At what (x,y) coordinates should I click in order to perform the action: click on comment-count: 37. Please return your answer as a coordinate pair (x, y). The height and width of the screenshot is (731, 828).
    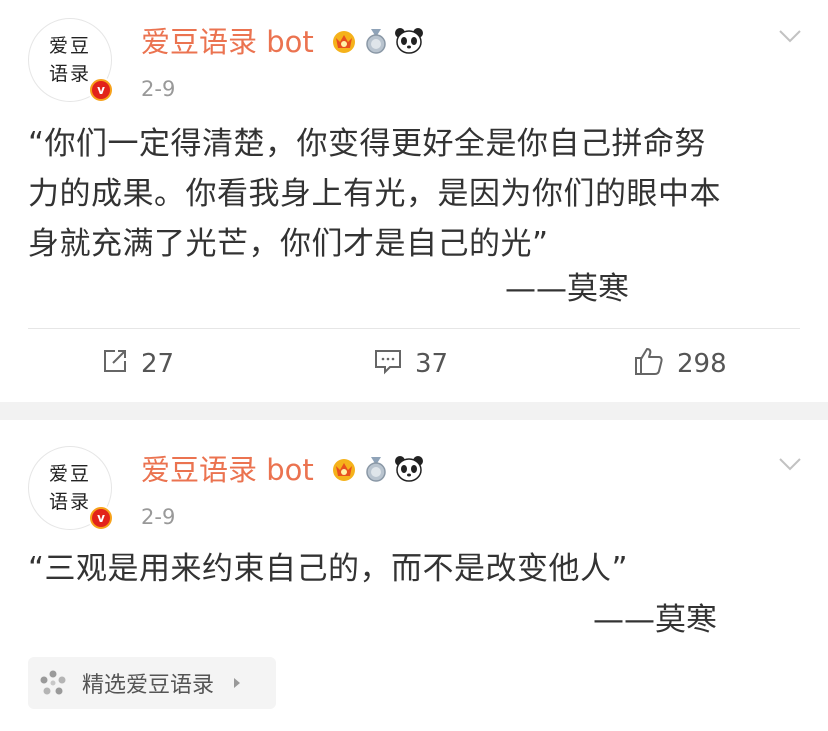
    Looking at the image, I should click on (432, 364).